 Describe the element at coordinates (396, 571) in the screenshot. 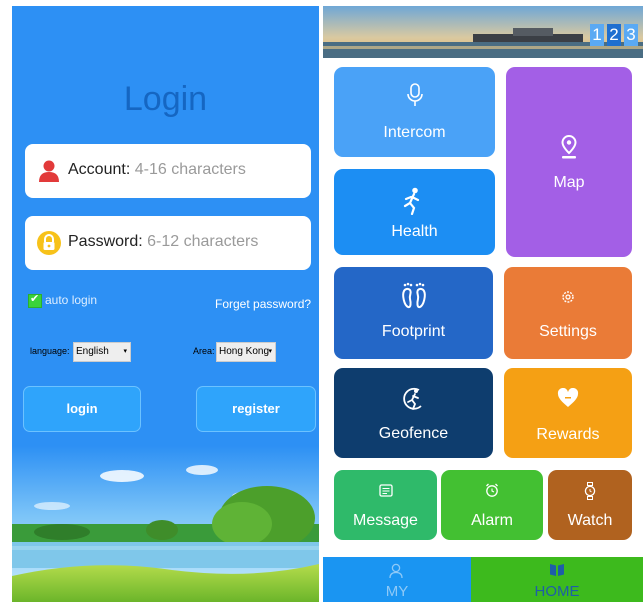

I see `person-icon` at that location.